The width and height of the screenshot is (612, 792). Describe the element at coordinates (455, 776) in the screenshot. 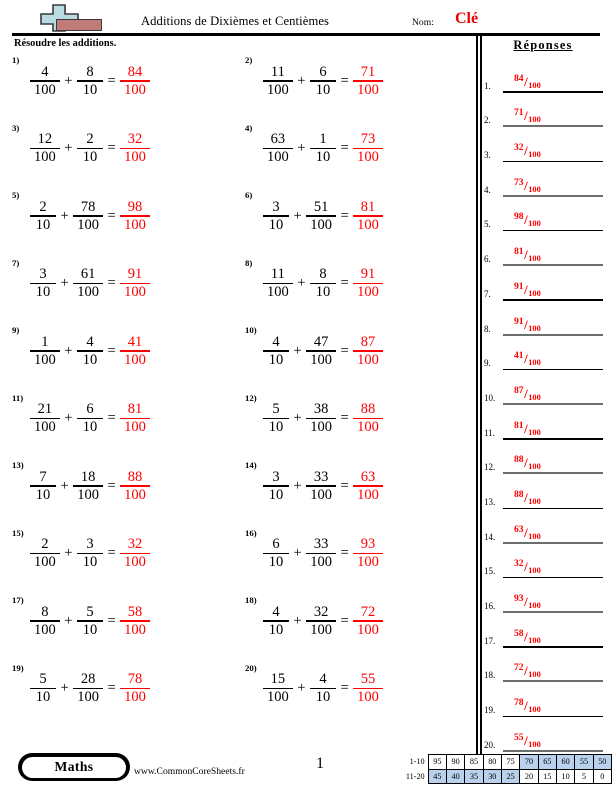

I see `score-cell: 40` at that location.